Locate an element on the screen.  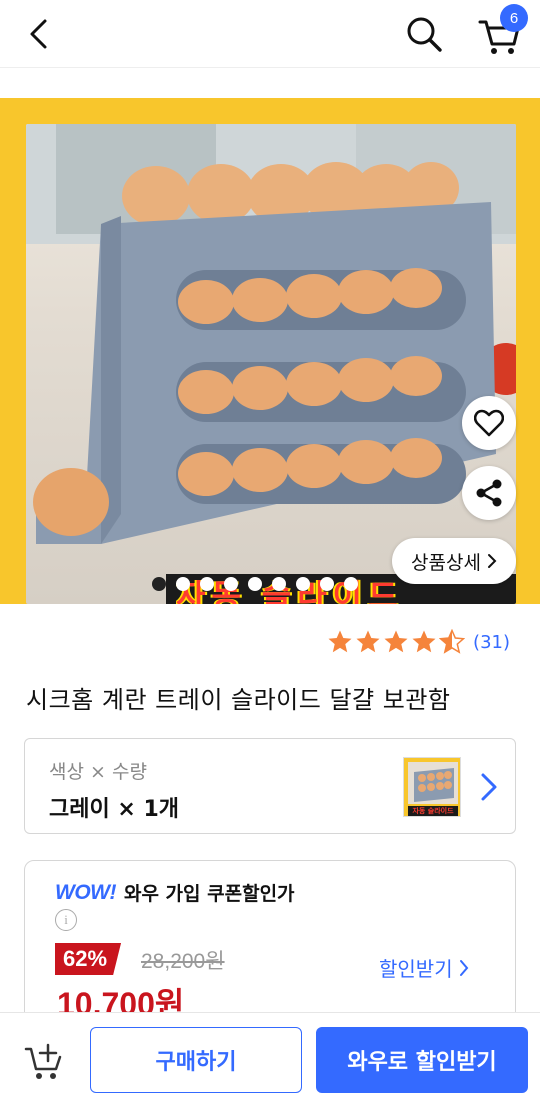
share-icon is located at coordinates (489, 493).